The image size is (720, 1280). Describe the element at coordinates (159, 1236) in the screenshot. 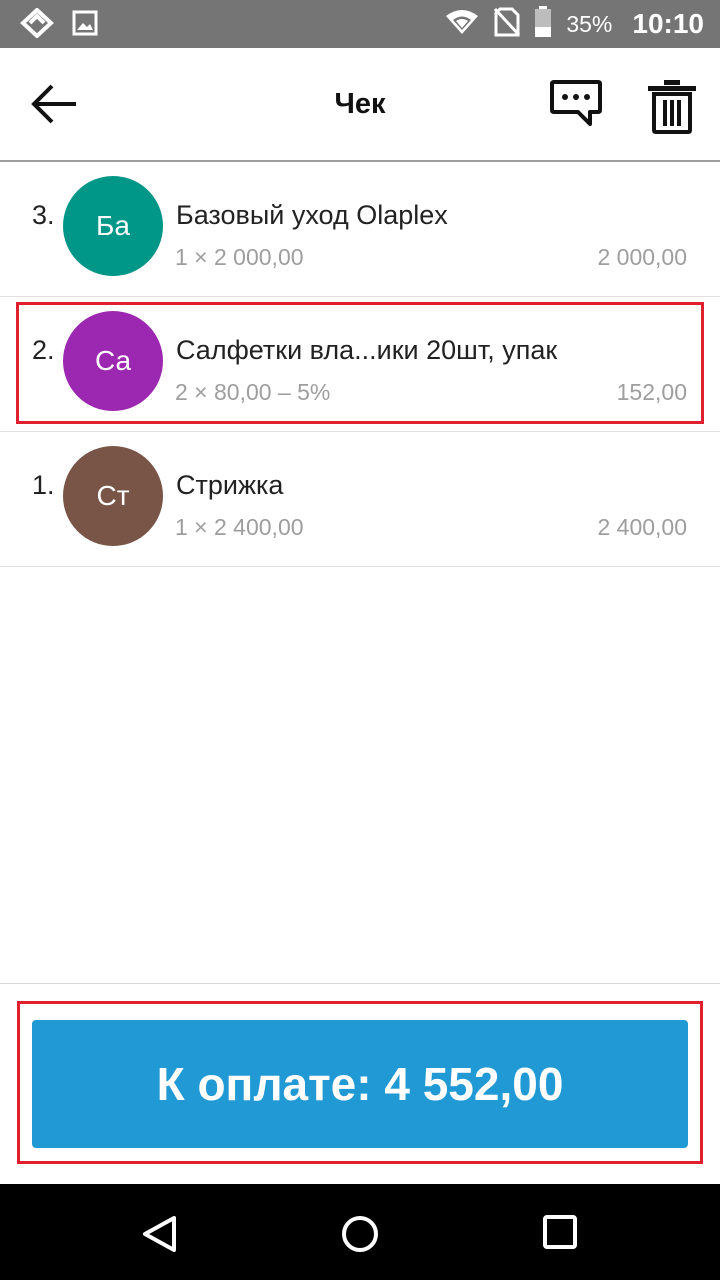

I see `nav-back-icon` at that location.